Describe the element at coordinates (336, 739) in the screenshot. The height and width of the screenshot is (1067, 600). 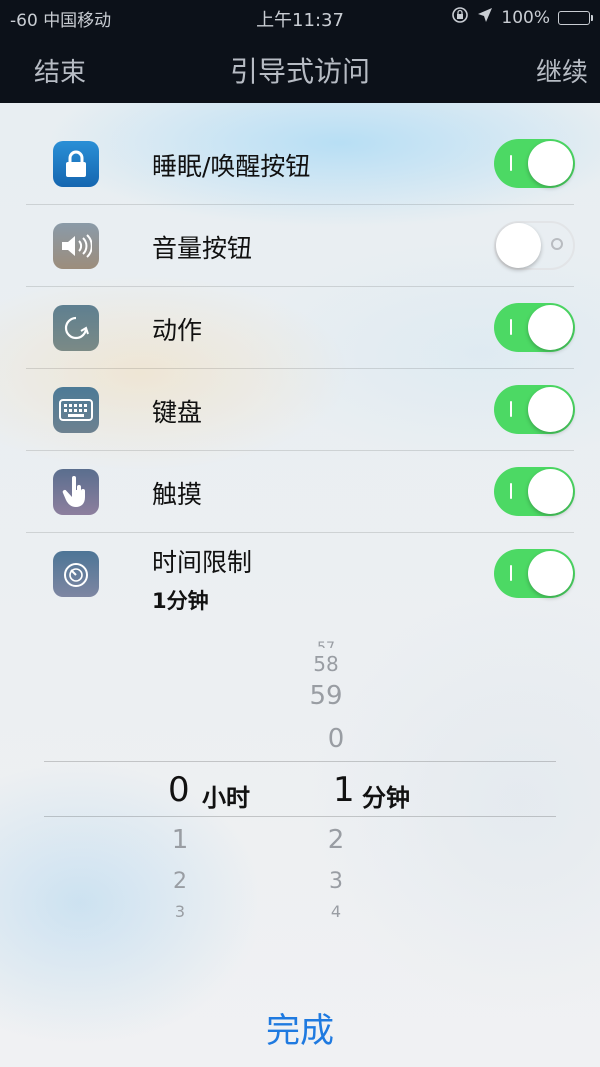
I see `minute-option: 0` at that location.